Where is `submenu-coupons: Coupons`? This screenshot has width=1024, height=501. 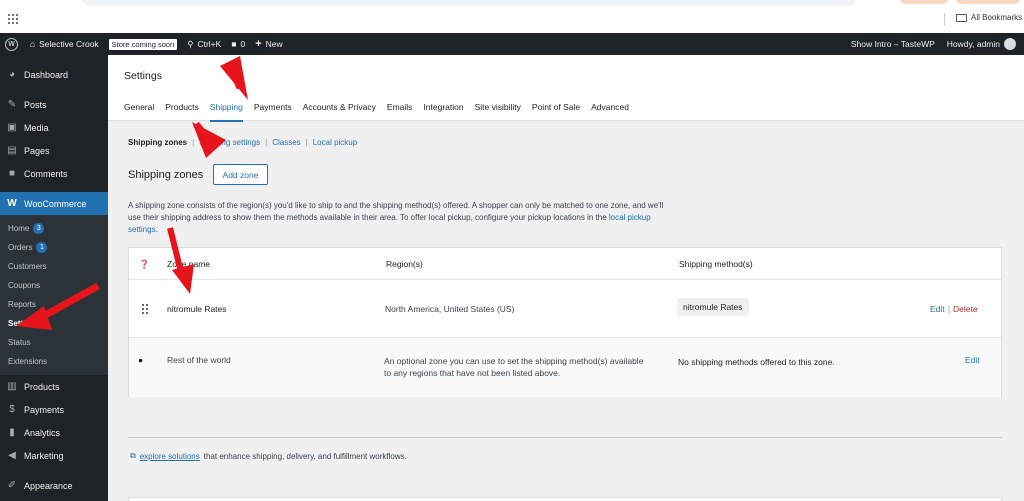
submenu-coupons: Coupons is located at coordinates (54, 285).